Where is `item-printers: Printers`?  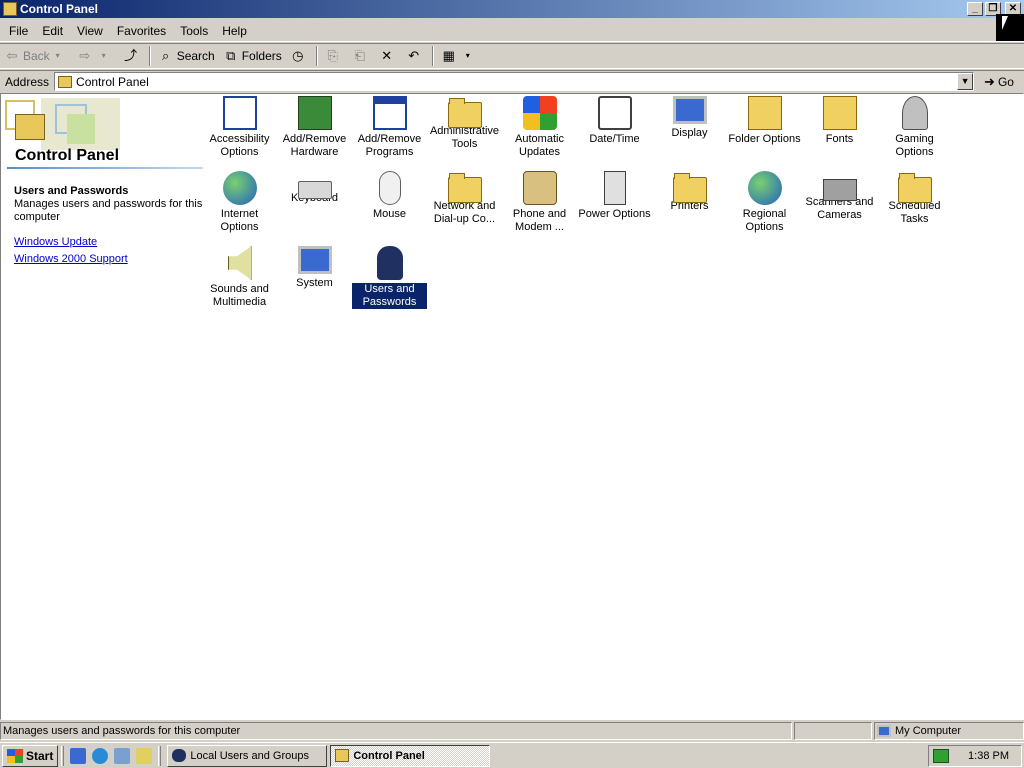
item-printers: Printers is located at coordinates (689, 191).